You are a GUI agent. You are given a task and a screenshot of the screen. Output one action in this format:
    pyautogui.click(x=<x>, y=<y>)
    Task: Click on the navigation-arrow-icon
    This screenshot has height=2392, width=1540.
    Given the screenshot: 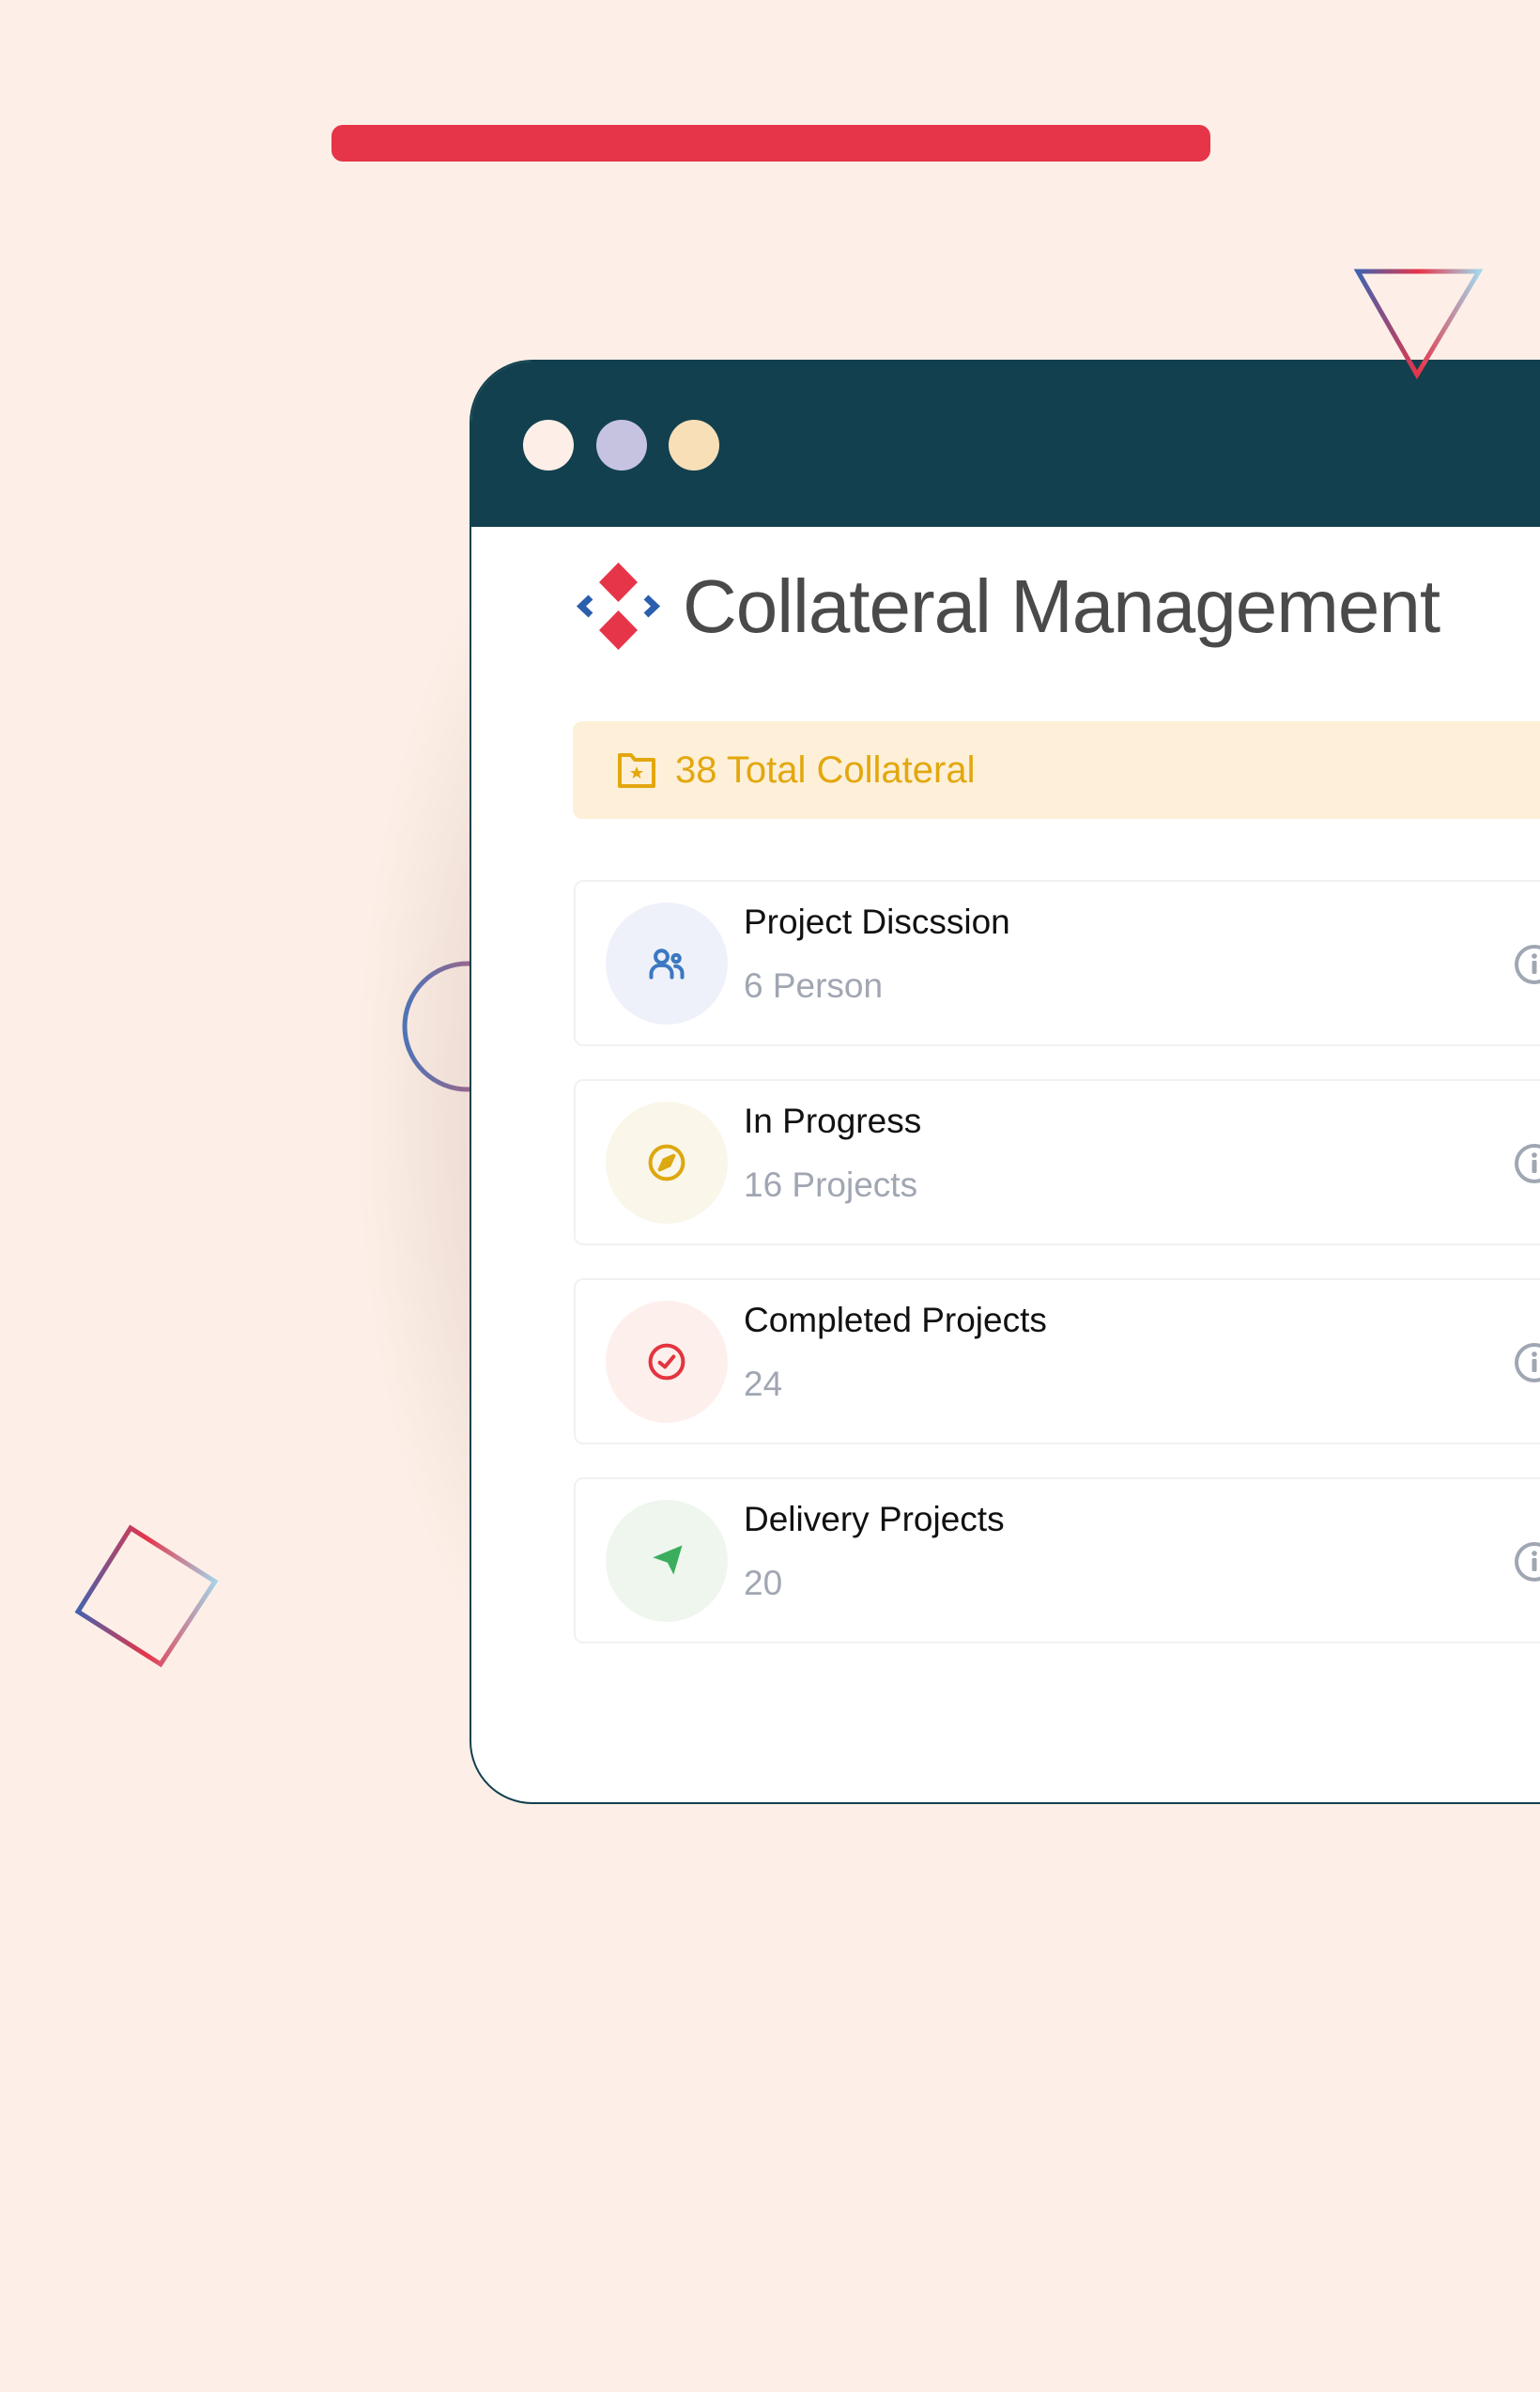 What is the action you would take?
    pyautogui.click(x=668, y=1560)
    